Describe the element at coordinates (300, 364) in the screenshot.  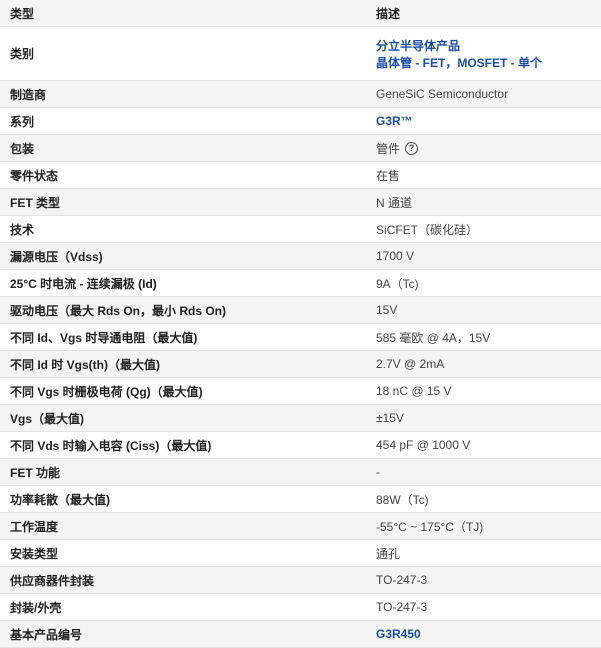
I see `table-row: 不同 Id 时 Vgs(th)（最大值) 2.7V @ 2mA` at that location.